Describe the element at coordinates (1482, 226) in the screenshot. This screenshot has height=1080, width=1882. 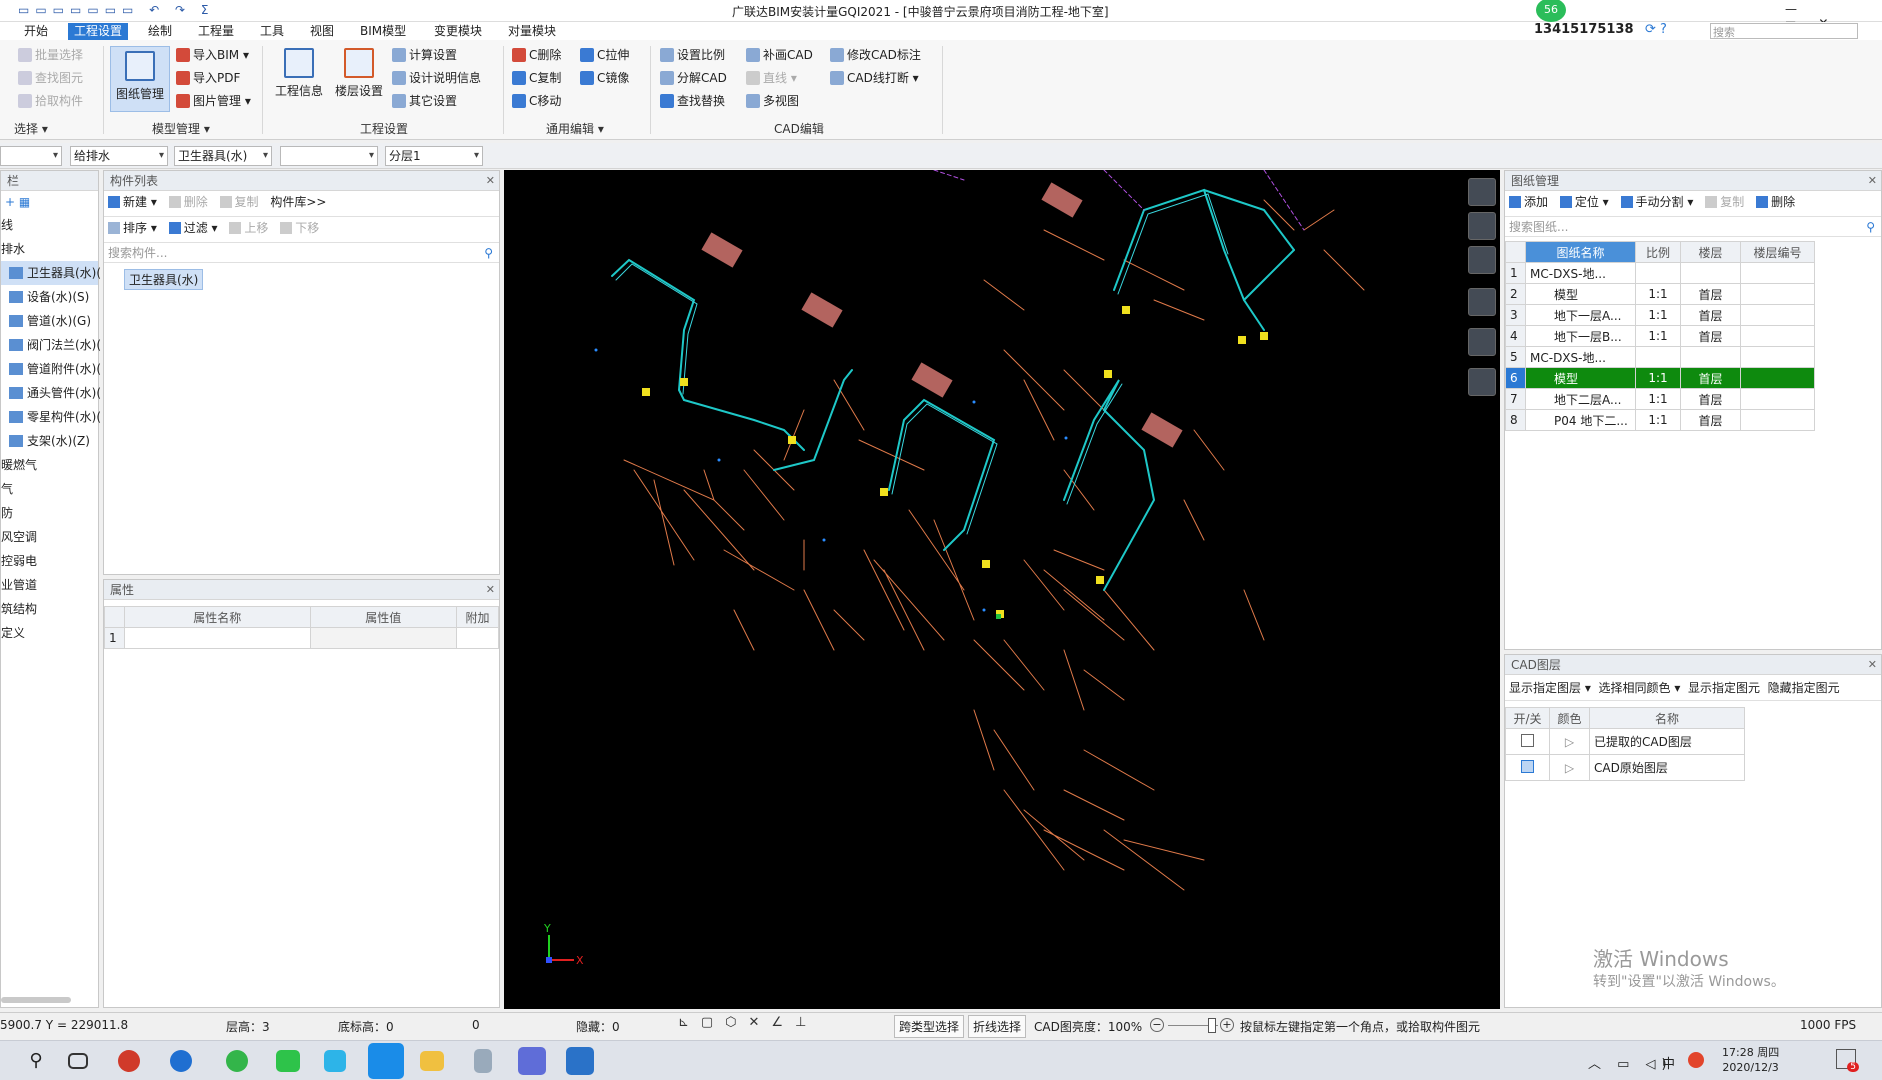
I see `3d-view-icon` at that location.